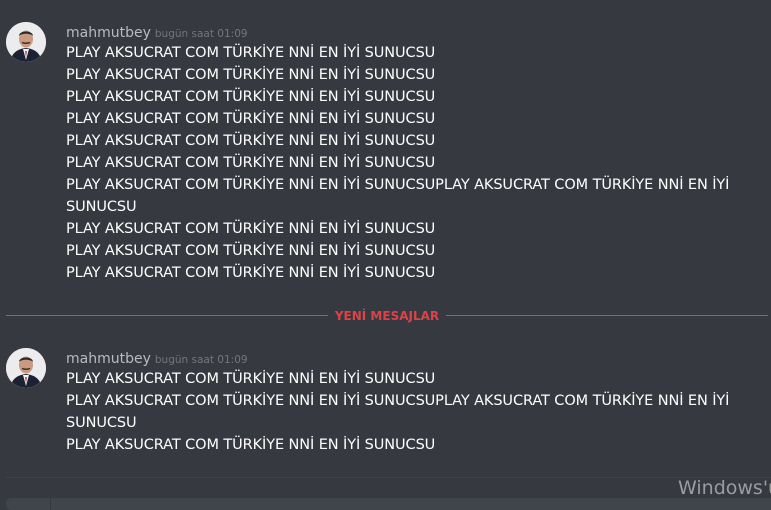 This screenshot has height=510, width=771. Describe the element at coordinates (28, 504) in the screenshot. I see `upload-button` at that location.